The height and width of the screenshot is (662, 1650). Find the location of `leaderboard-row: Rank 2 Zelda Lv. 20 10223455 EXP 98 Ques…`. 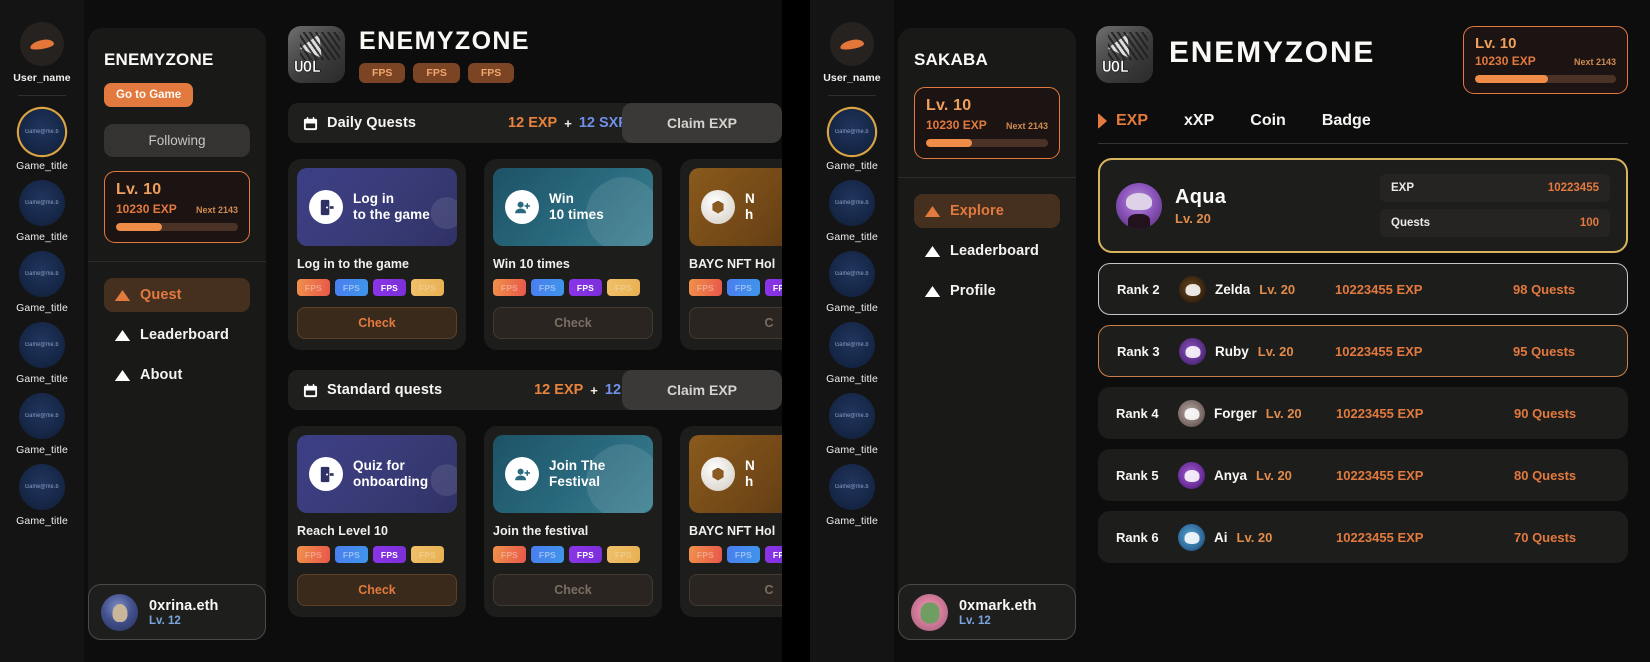

leaderboard-row: Rank 2 Zelda Lv. 20 10223455 EXP 98 Ques… is located at coordinates (1363, 289).